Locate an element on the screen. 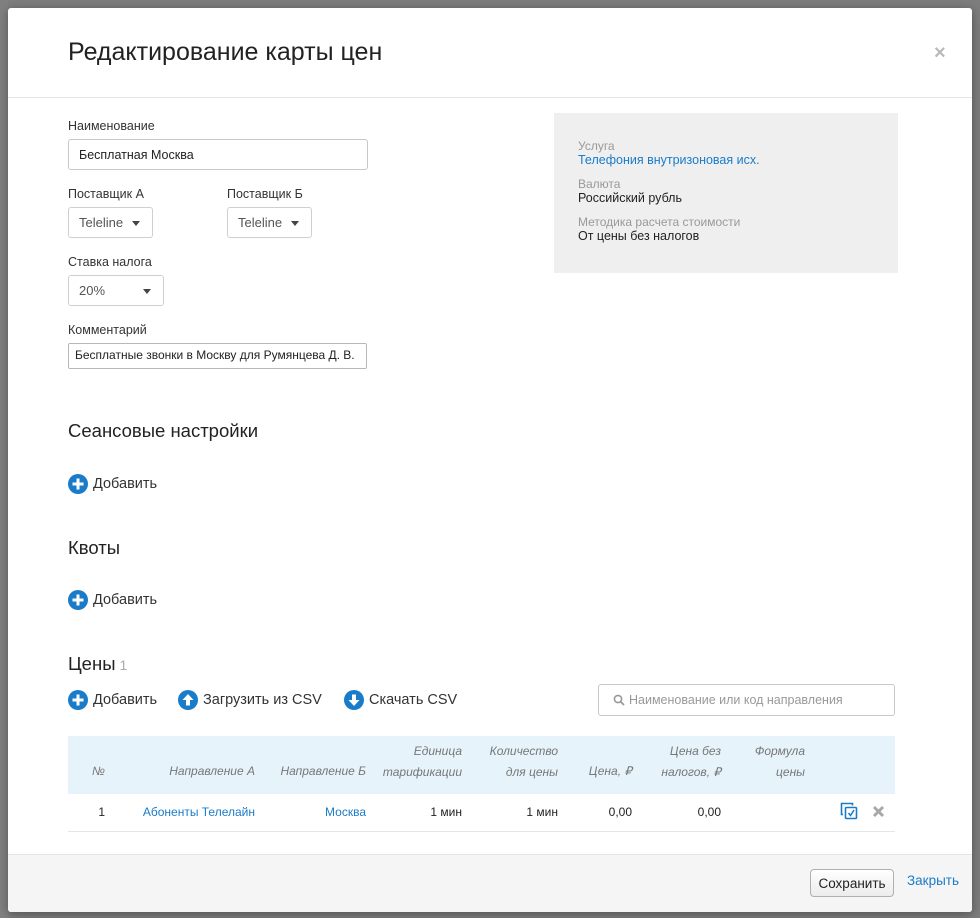  name-input is located at coordinates (218, 154).